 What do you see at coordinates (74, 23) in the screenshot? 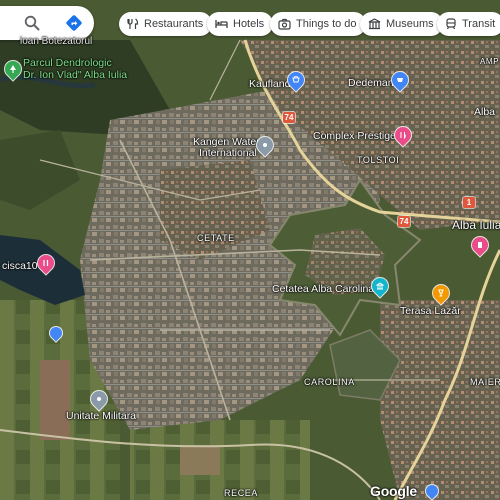
I see `directions-icon` at bounding box center [74, 23].